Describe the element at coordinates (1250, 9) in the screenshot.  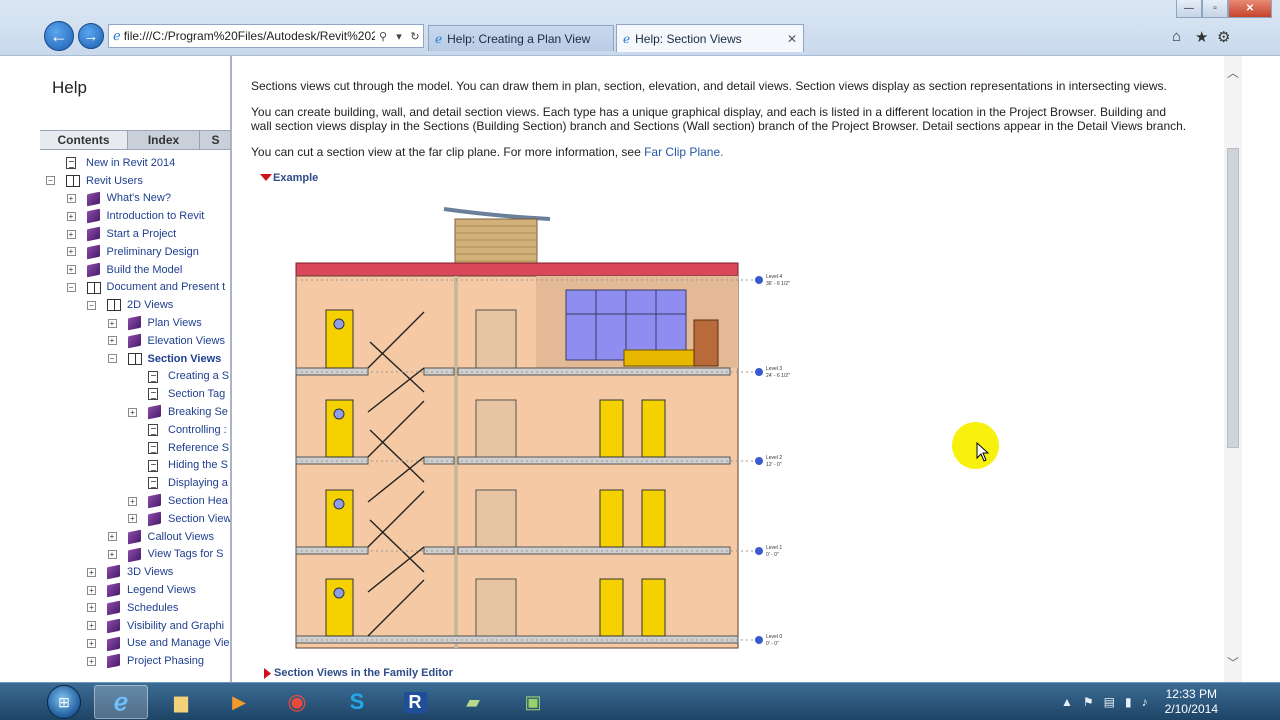
I see `close-window-button: ✕` at that location.